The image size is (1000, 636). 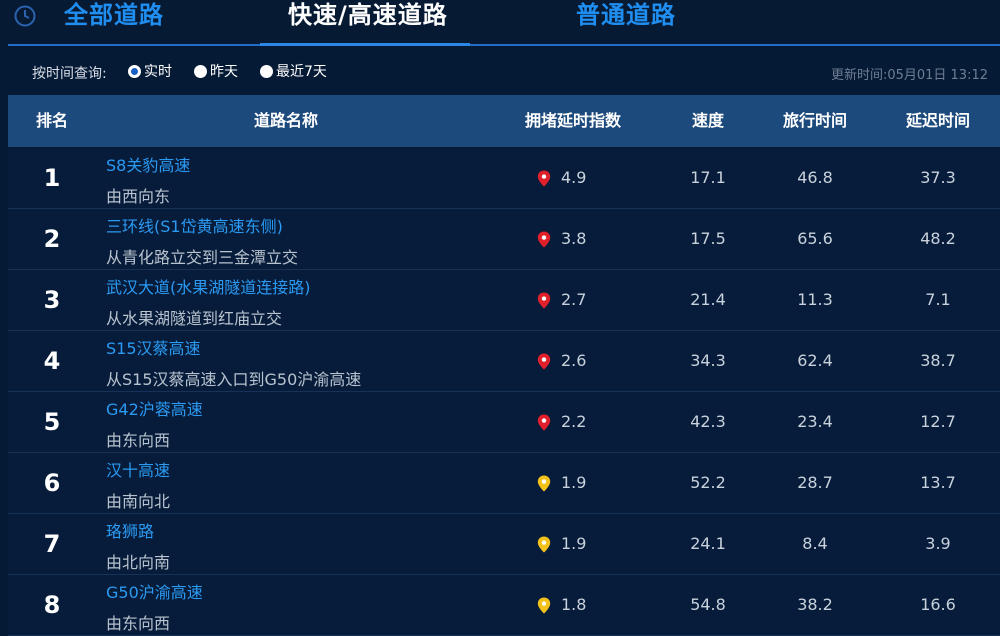 I want to click on road-direction: 由南向北, so click(x=138, y=501).